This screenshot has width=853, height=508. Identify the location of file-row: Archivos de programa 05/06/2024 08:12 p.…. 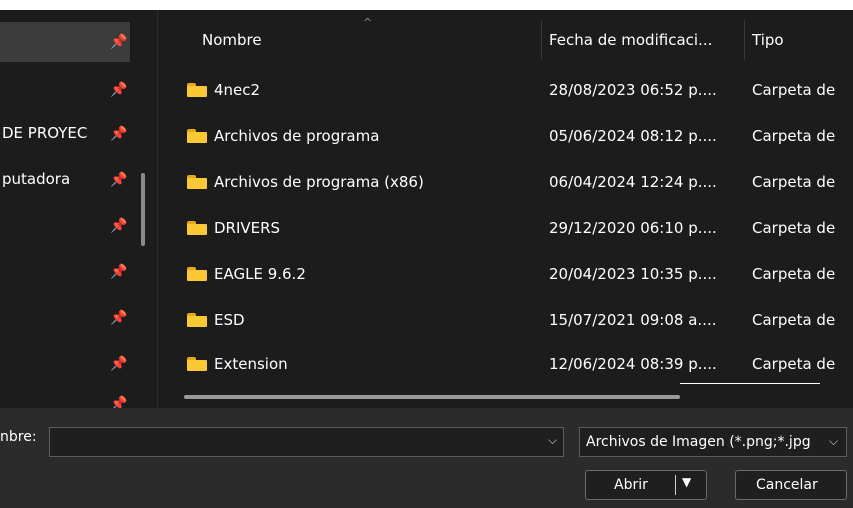
(505, 136).